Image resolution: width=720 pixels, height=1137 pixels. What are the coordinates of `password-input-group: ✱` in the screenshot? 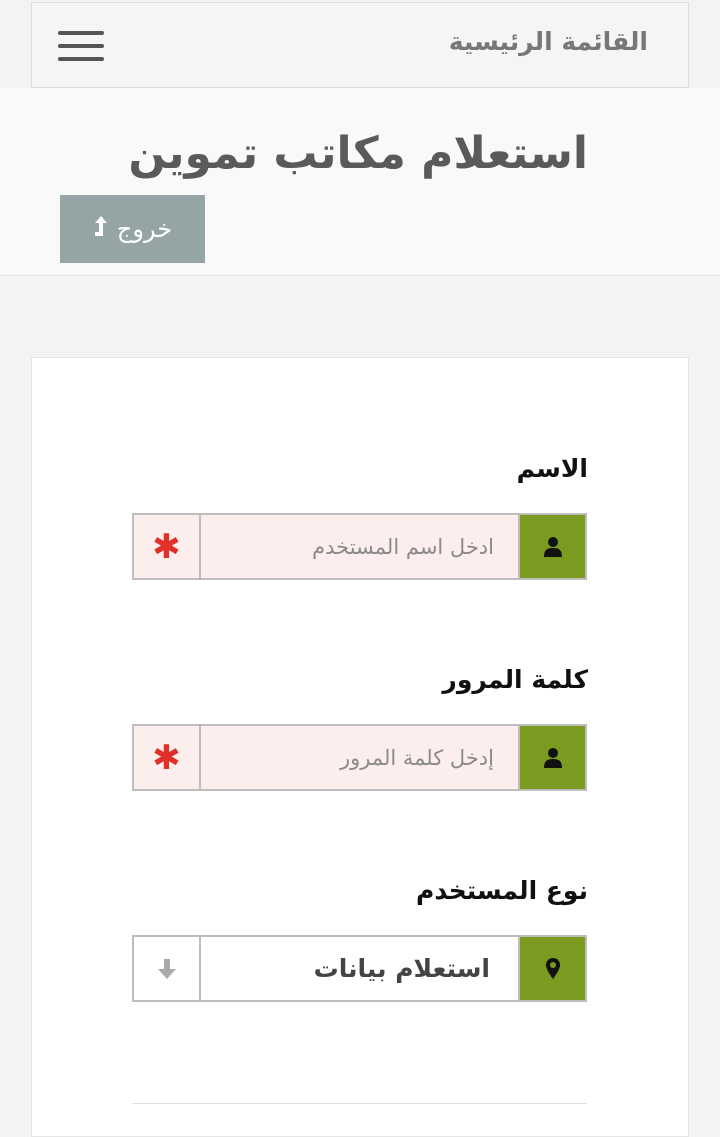 It's located at (359, 757).